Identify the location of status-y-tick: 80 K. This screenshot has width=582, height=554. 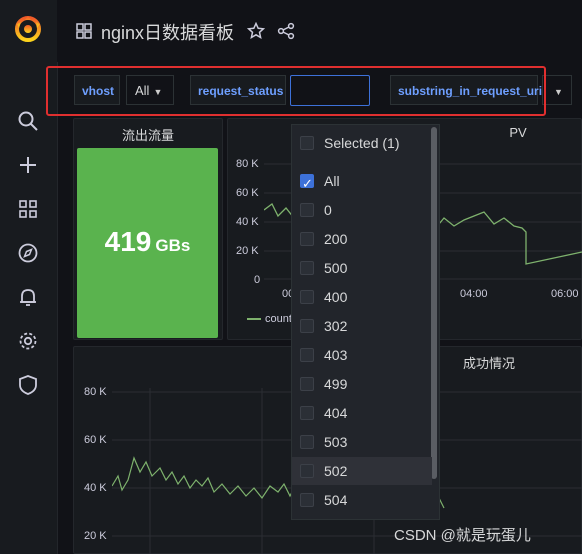
(95, 392).